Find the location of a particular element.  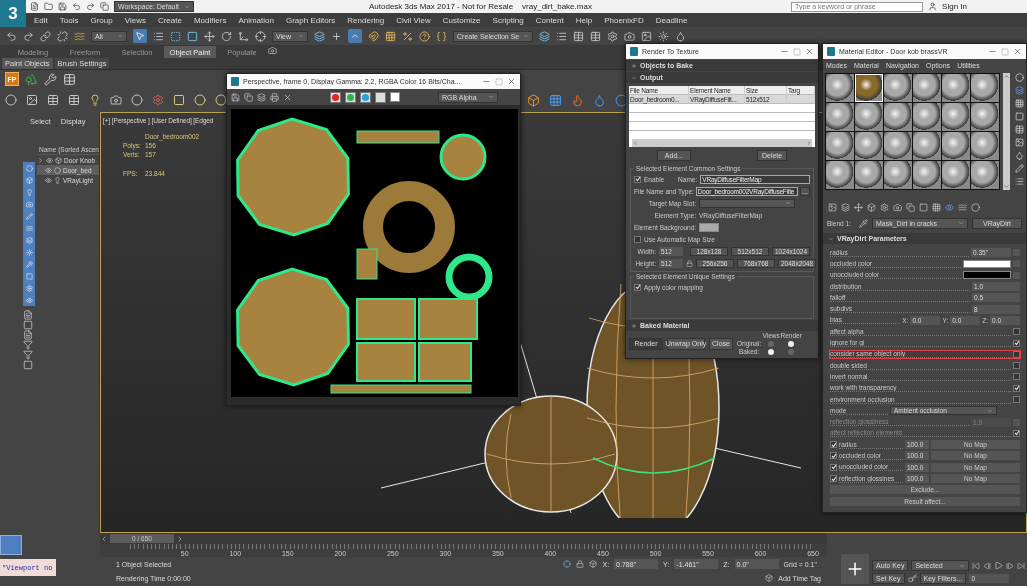

menu-item: Create is located at coordinates (169, 20).